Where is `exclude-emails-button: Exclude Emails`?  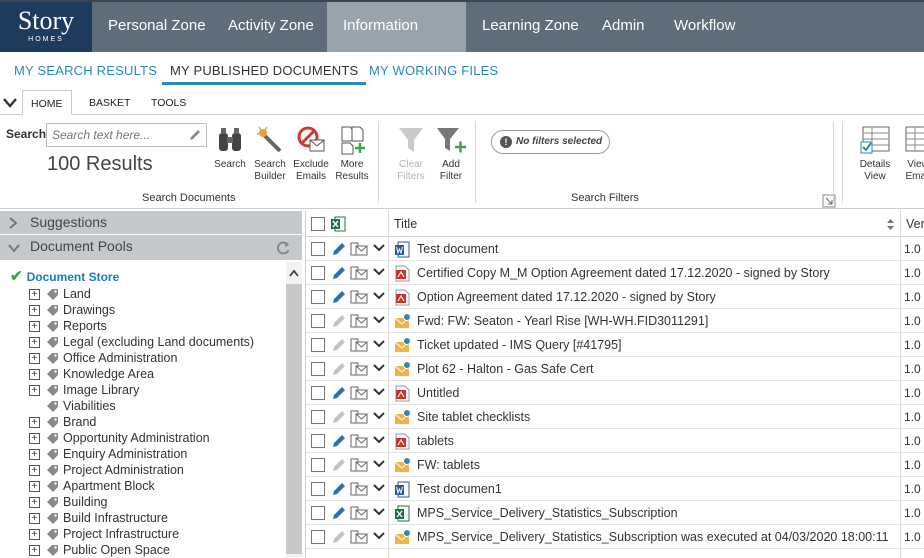 exclude-emails-button: Exclude Emails is located at coordinates (311, 154).